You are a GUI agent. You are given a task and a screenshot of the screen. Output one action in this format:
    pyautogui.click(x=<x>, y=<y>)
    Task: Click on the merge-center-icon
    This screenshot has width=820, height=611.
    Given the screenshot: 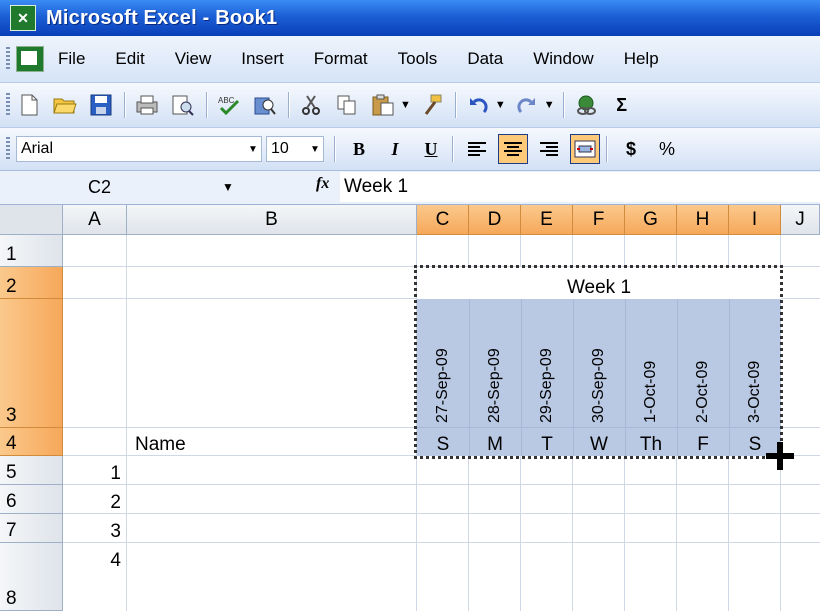 What is the action you would take?
    pyautogui.click(x=585, y=149)
    